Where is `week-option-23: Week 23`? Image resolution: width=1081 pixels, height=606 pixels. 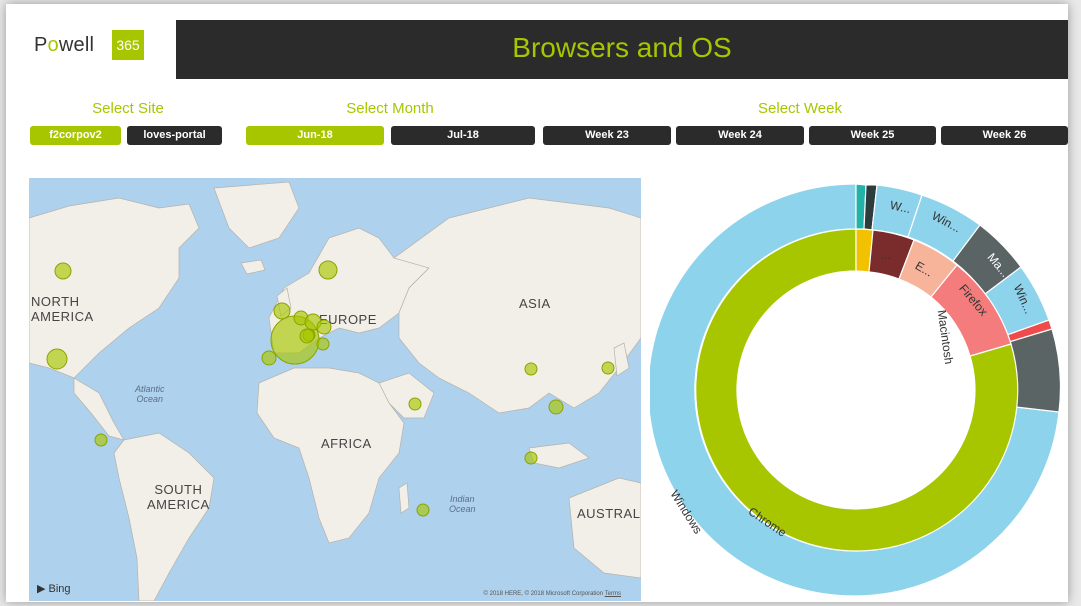 week-option-23: Week 23 is located at coordinates (607, 135).